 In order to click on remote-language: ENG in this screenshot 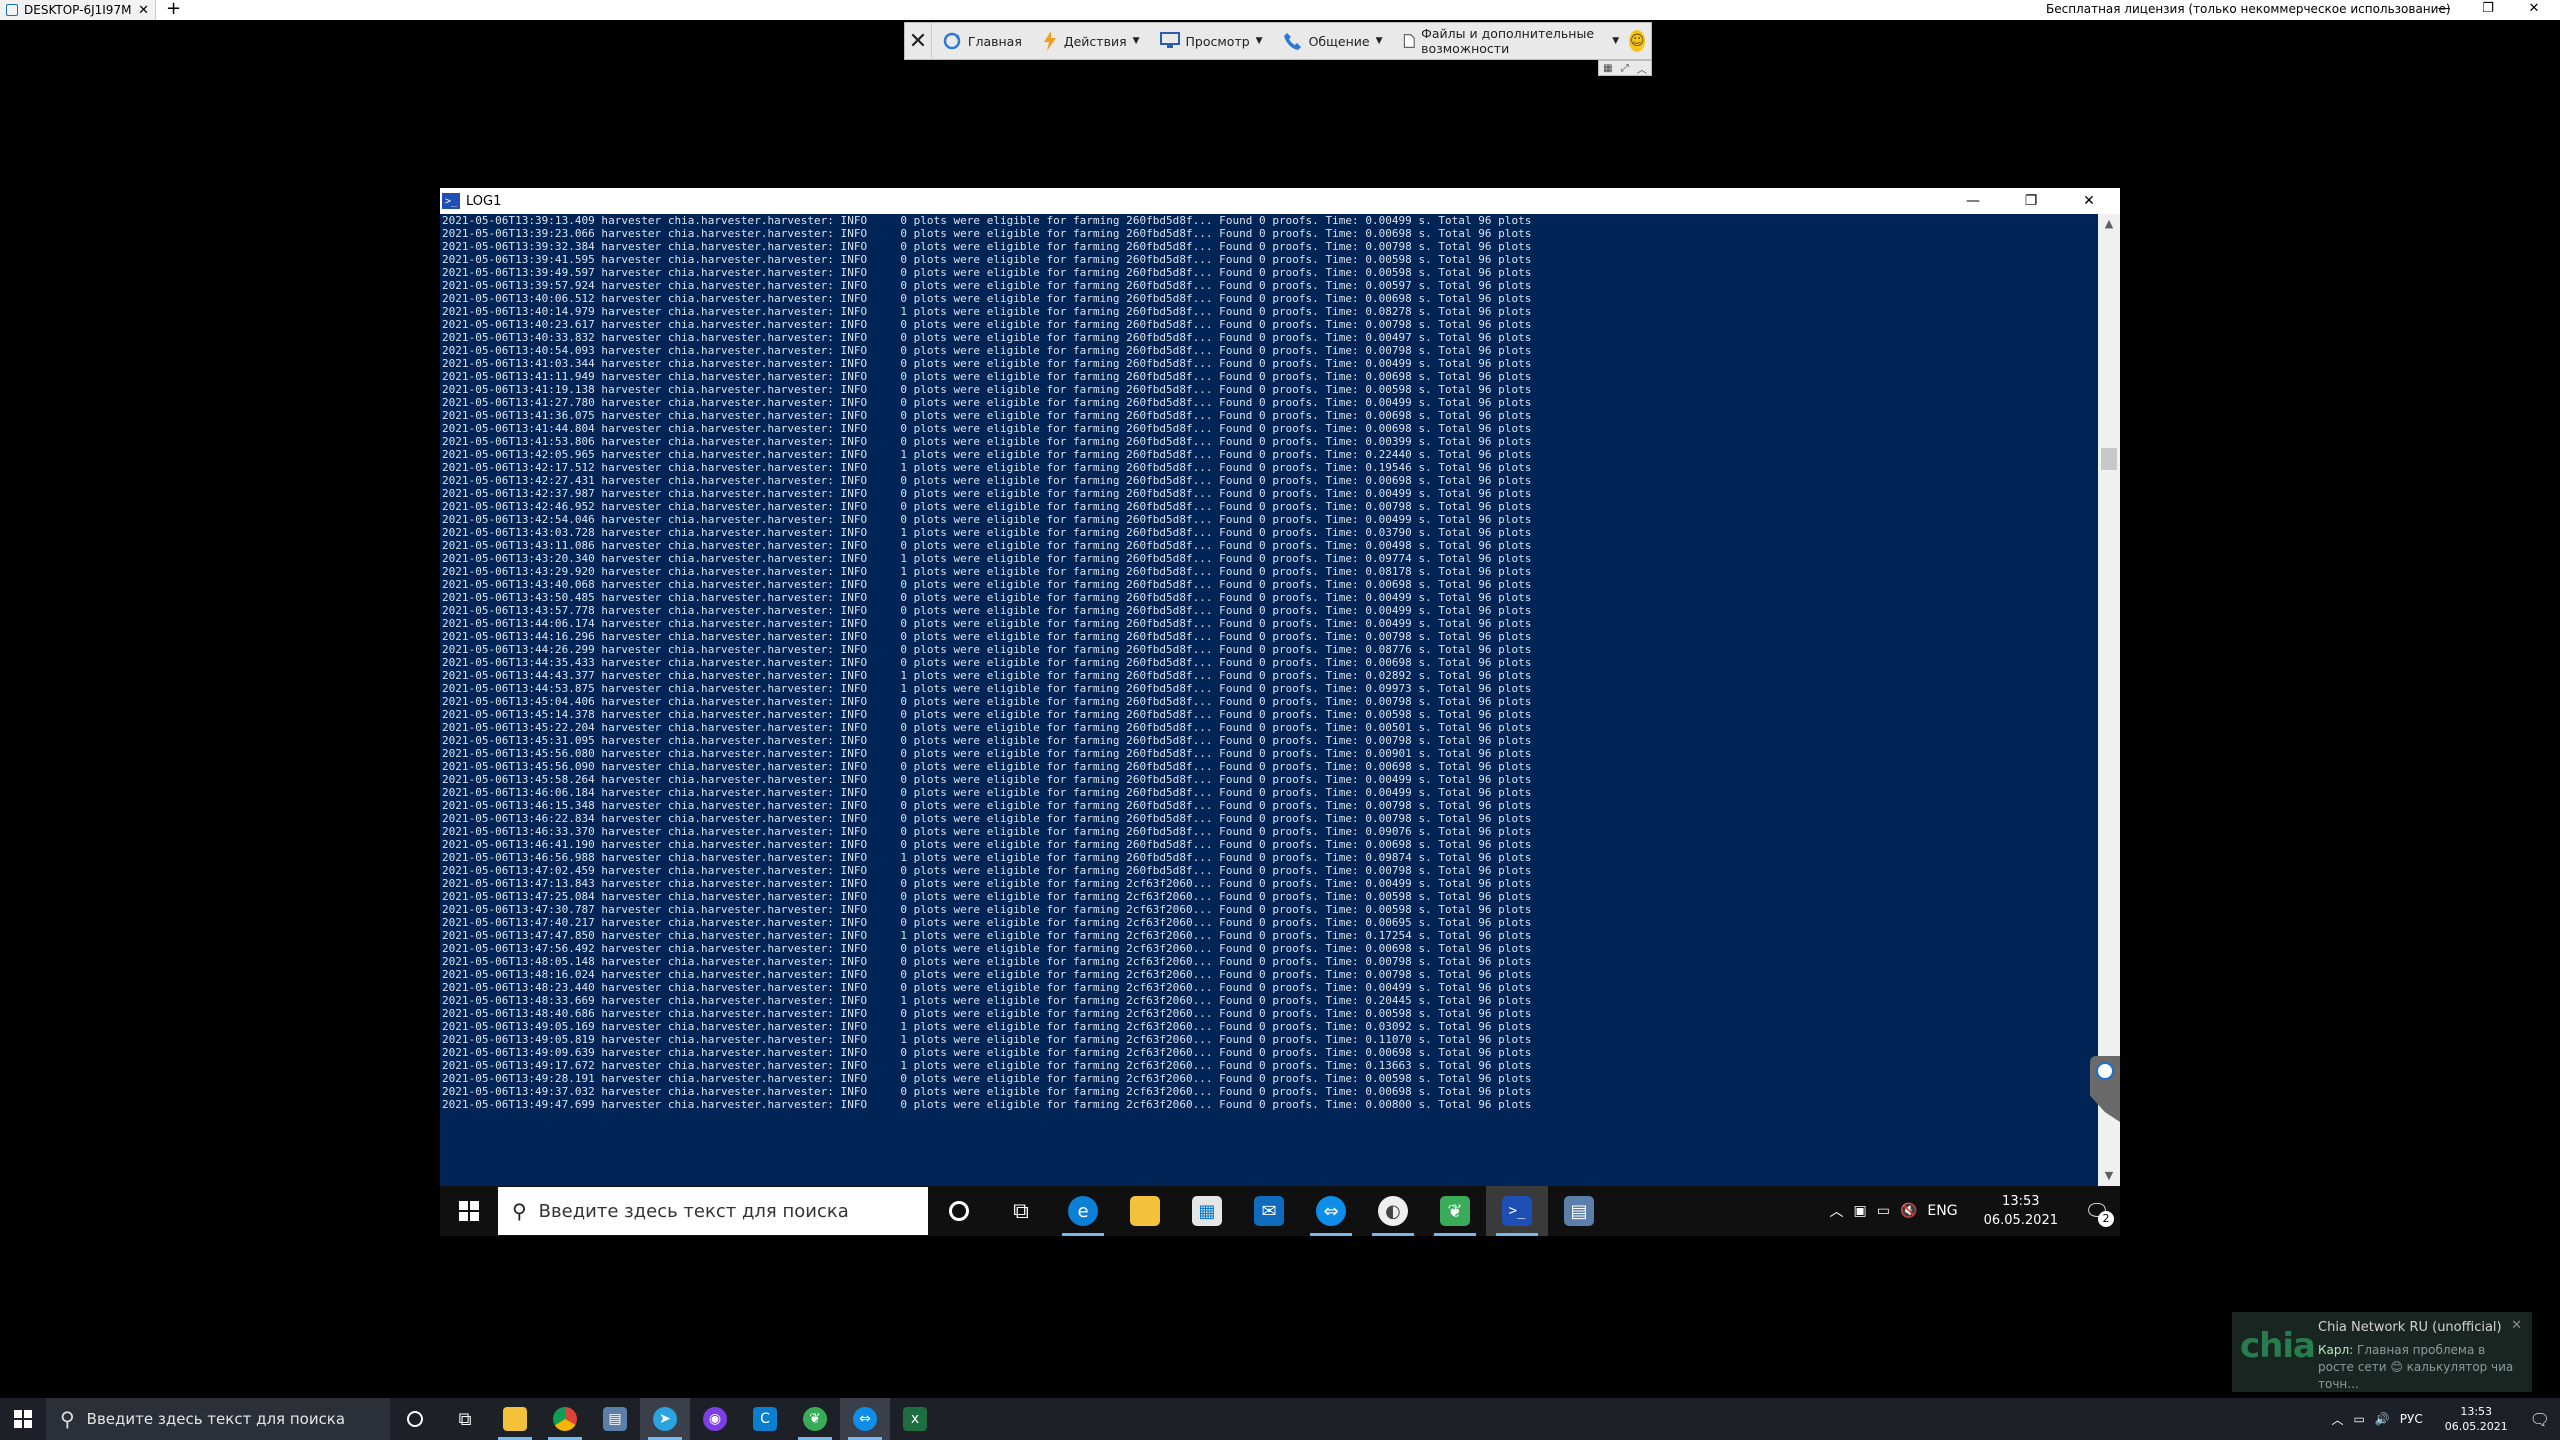, I will do `click(1942, 1211)`.